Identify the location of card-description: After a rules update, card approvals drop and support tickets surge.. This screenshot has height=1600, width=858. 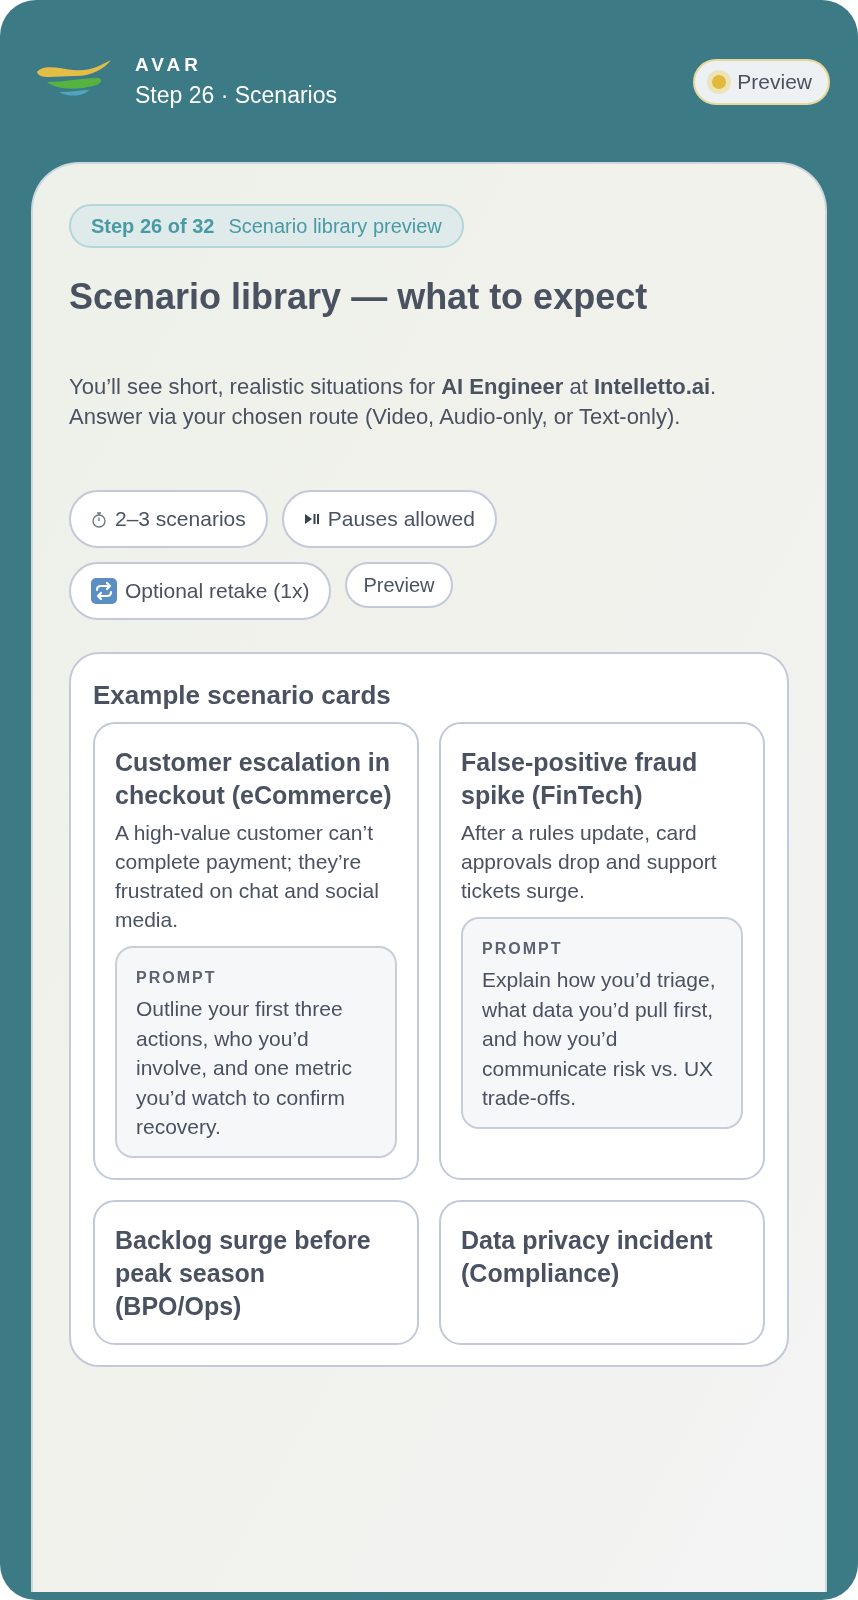
(589, 862).